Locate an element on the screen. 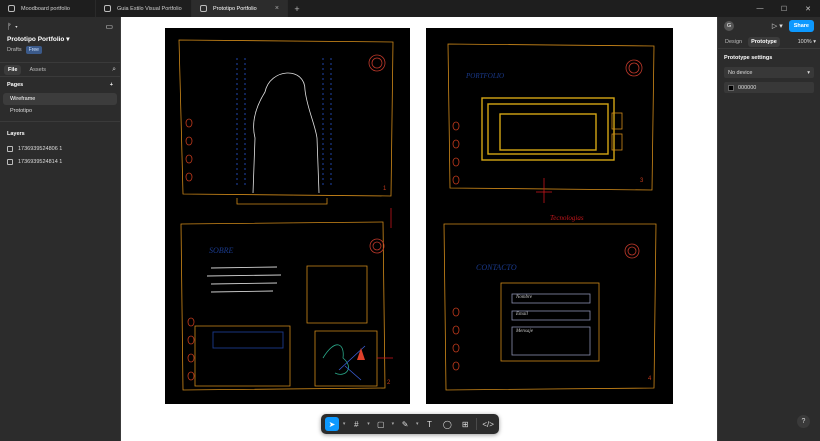 The image size is (820, 441). dev-mode-icon: </> is located at coordinates (488, 424).